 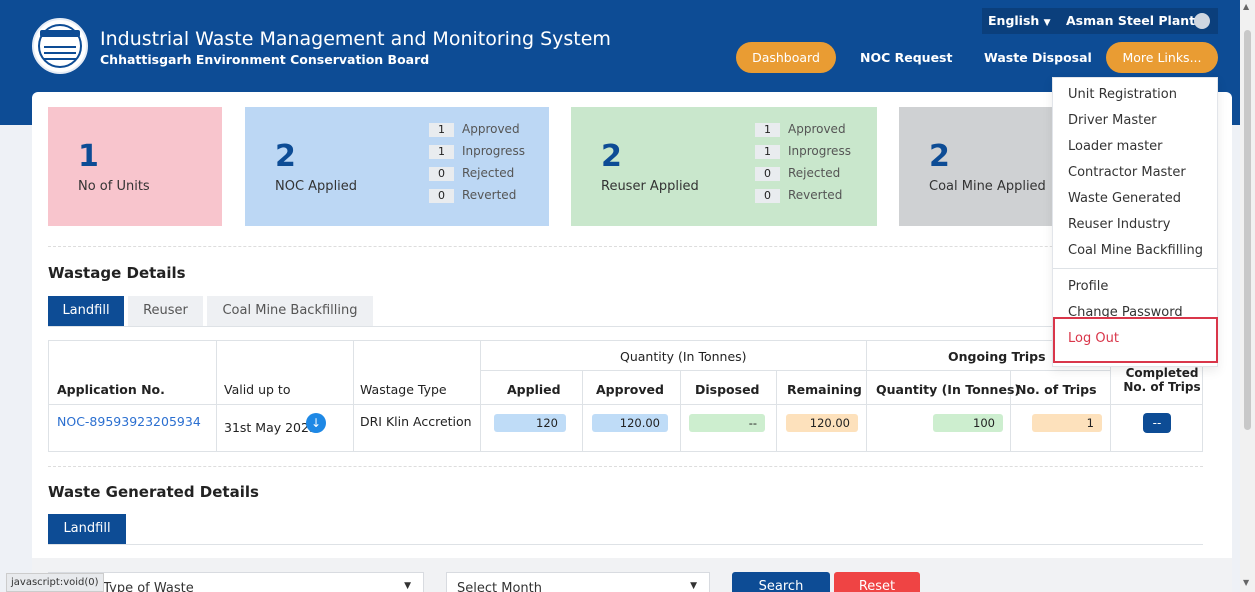 What do you see at coordinates (1247, 230) in the screenshot?
I see `scroll-thumb` at bounding box center [1247, 230].